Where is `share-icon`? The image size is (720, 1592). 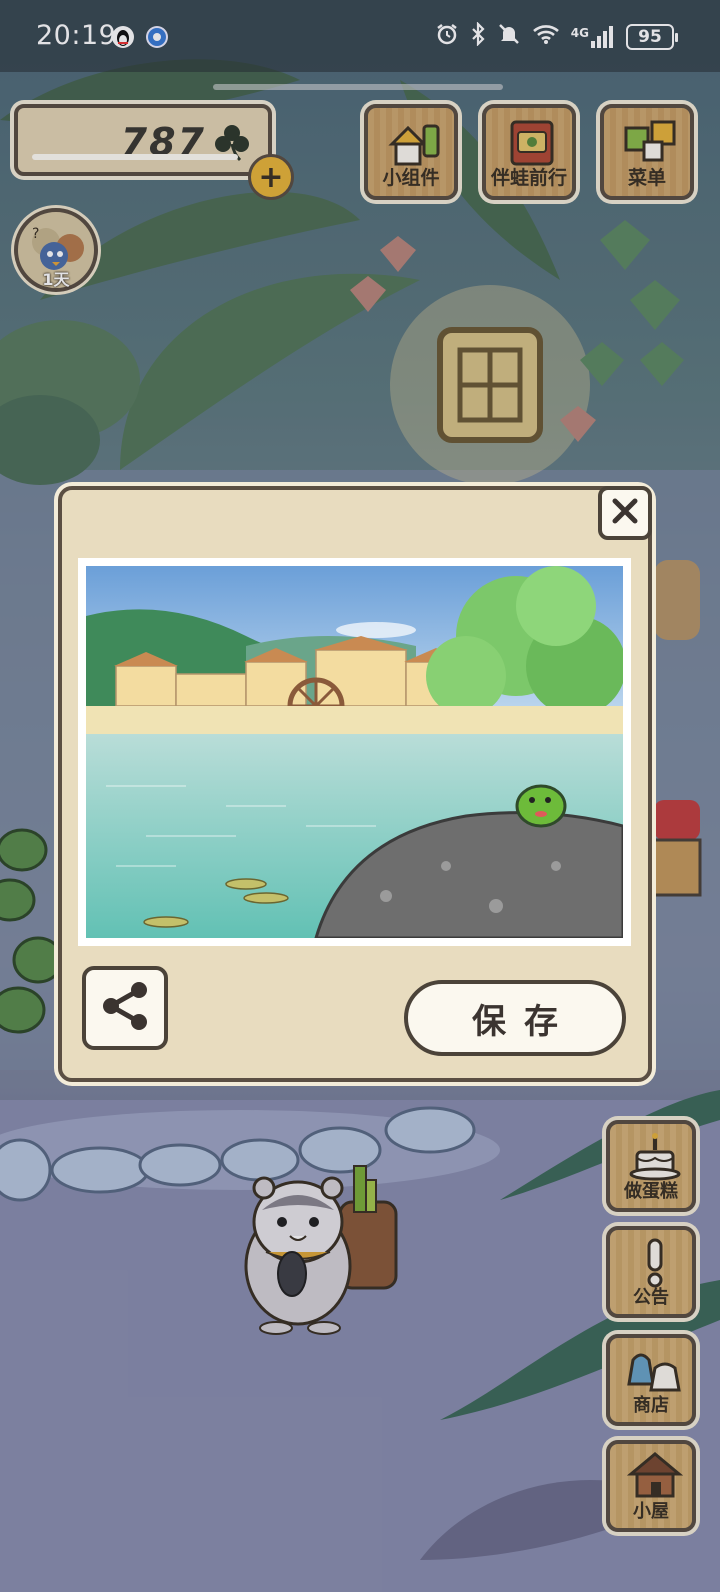 share-icon is located at coordinates (125, 1008).